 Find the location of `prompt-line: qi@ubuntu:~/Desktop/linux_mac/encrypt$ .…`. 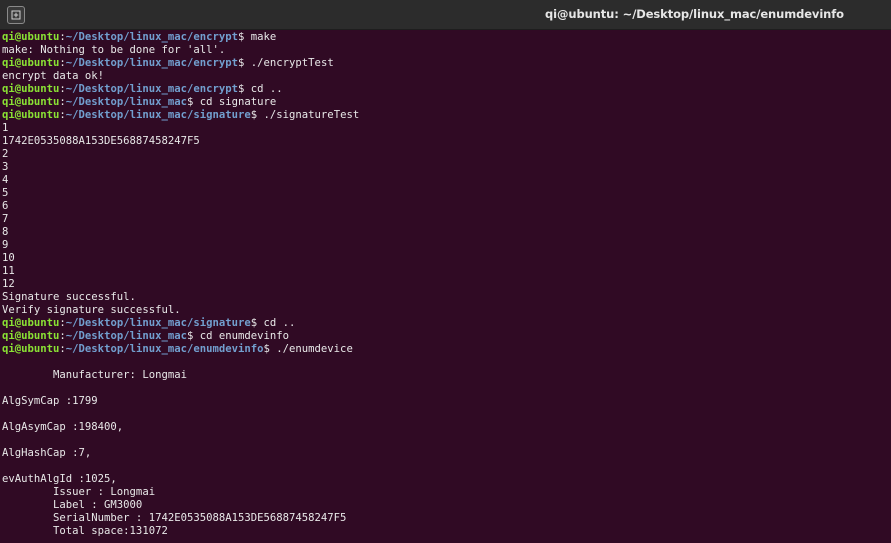

prompt-line: qi@ubuntu:~/Desktop/linux_mac/encrypt$ .… is located at coordinates (446, 63).